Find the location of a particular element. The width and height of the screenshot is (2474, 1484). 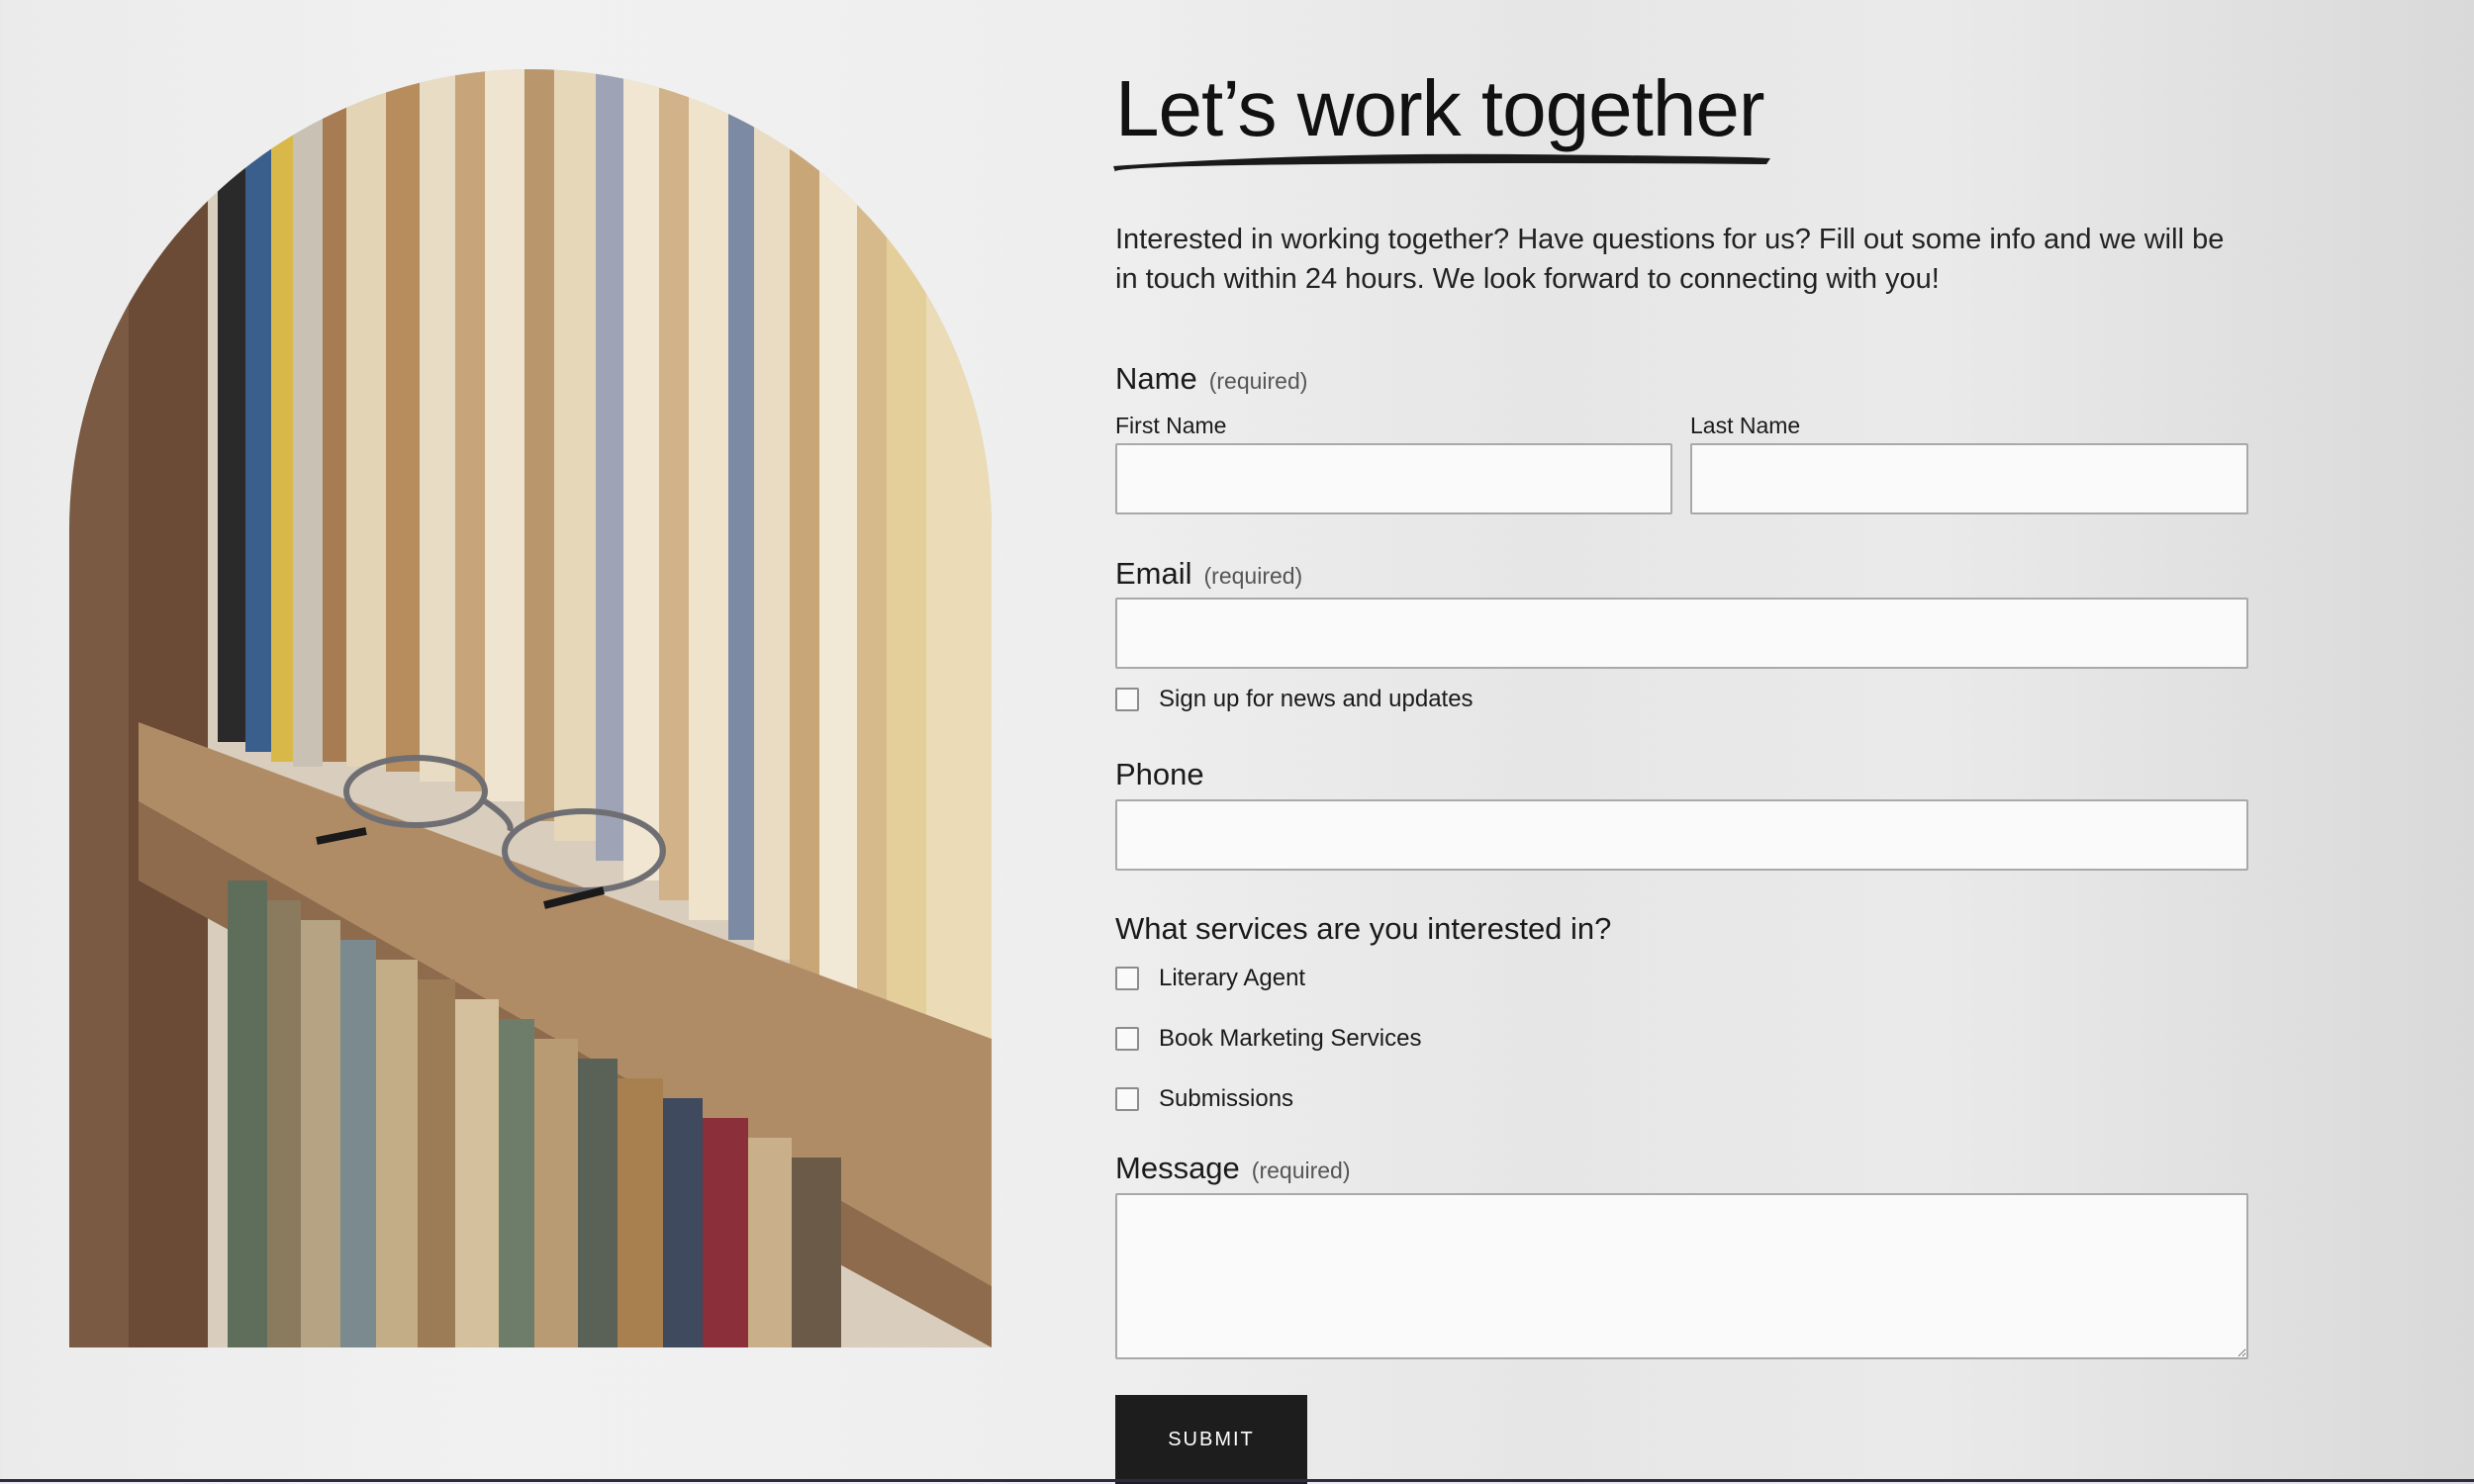

message-field-group: Message (required) is located at coordinates (1682, 1168).